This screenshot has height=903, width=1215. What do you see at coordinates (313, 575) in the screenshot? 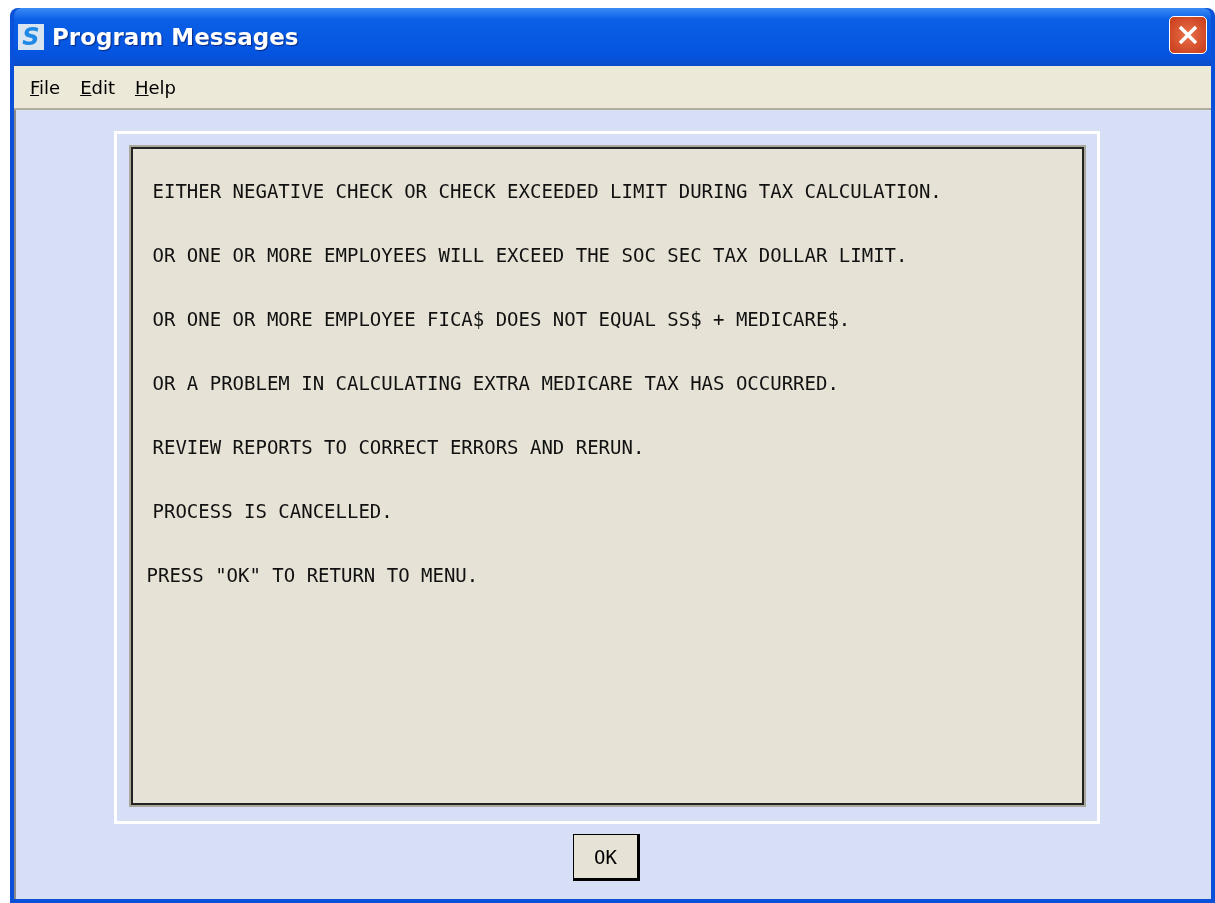
I see `message-line: PRESS "OK" TO RETURN TO MENU.` at bounding box center [313, 575].